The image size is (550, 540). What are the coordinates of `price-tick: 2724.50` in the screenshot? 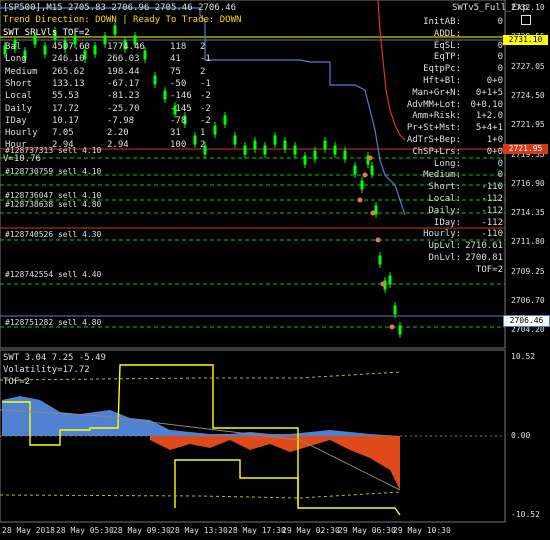 It's located at (528, 95).